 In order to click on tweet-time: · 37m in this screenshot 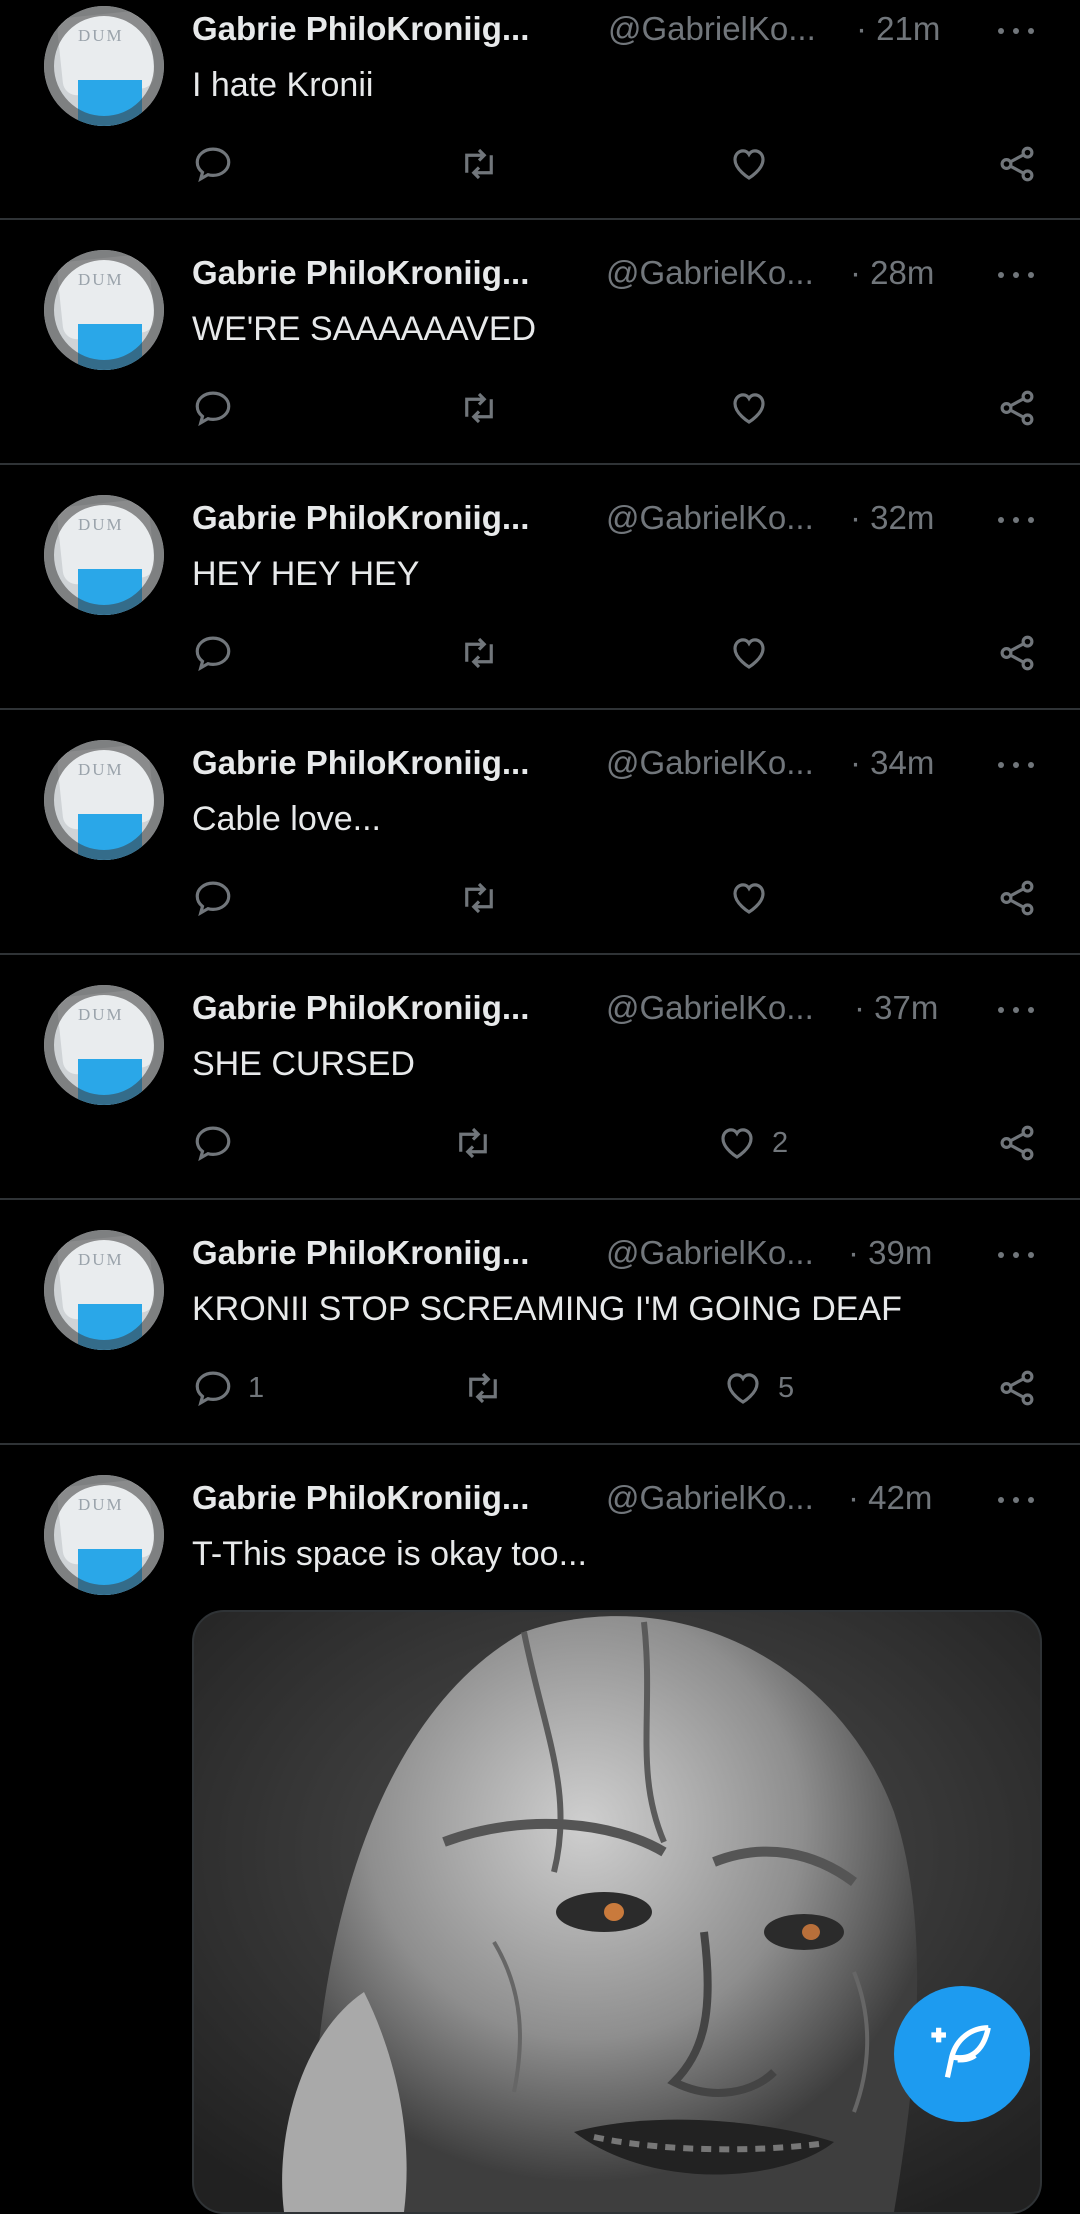, I will do `click(896, 1008)`.